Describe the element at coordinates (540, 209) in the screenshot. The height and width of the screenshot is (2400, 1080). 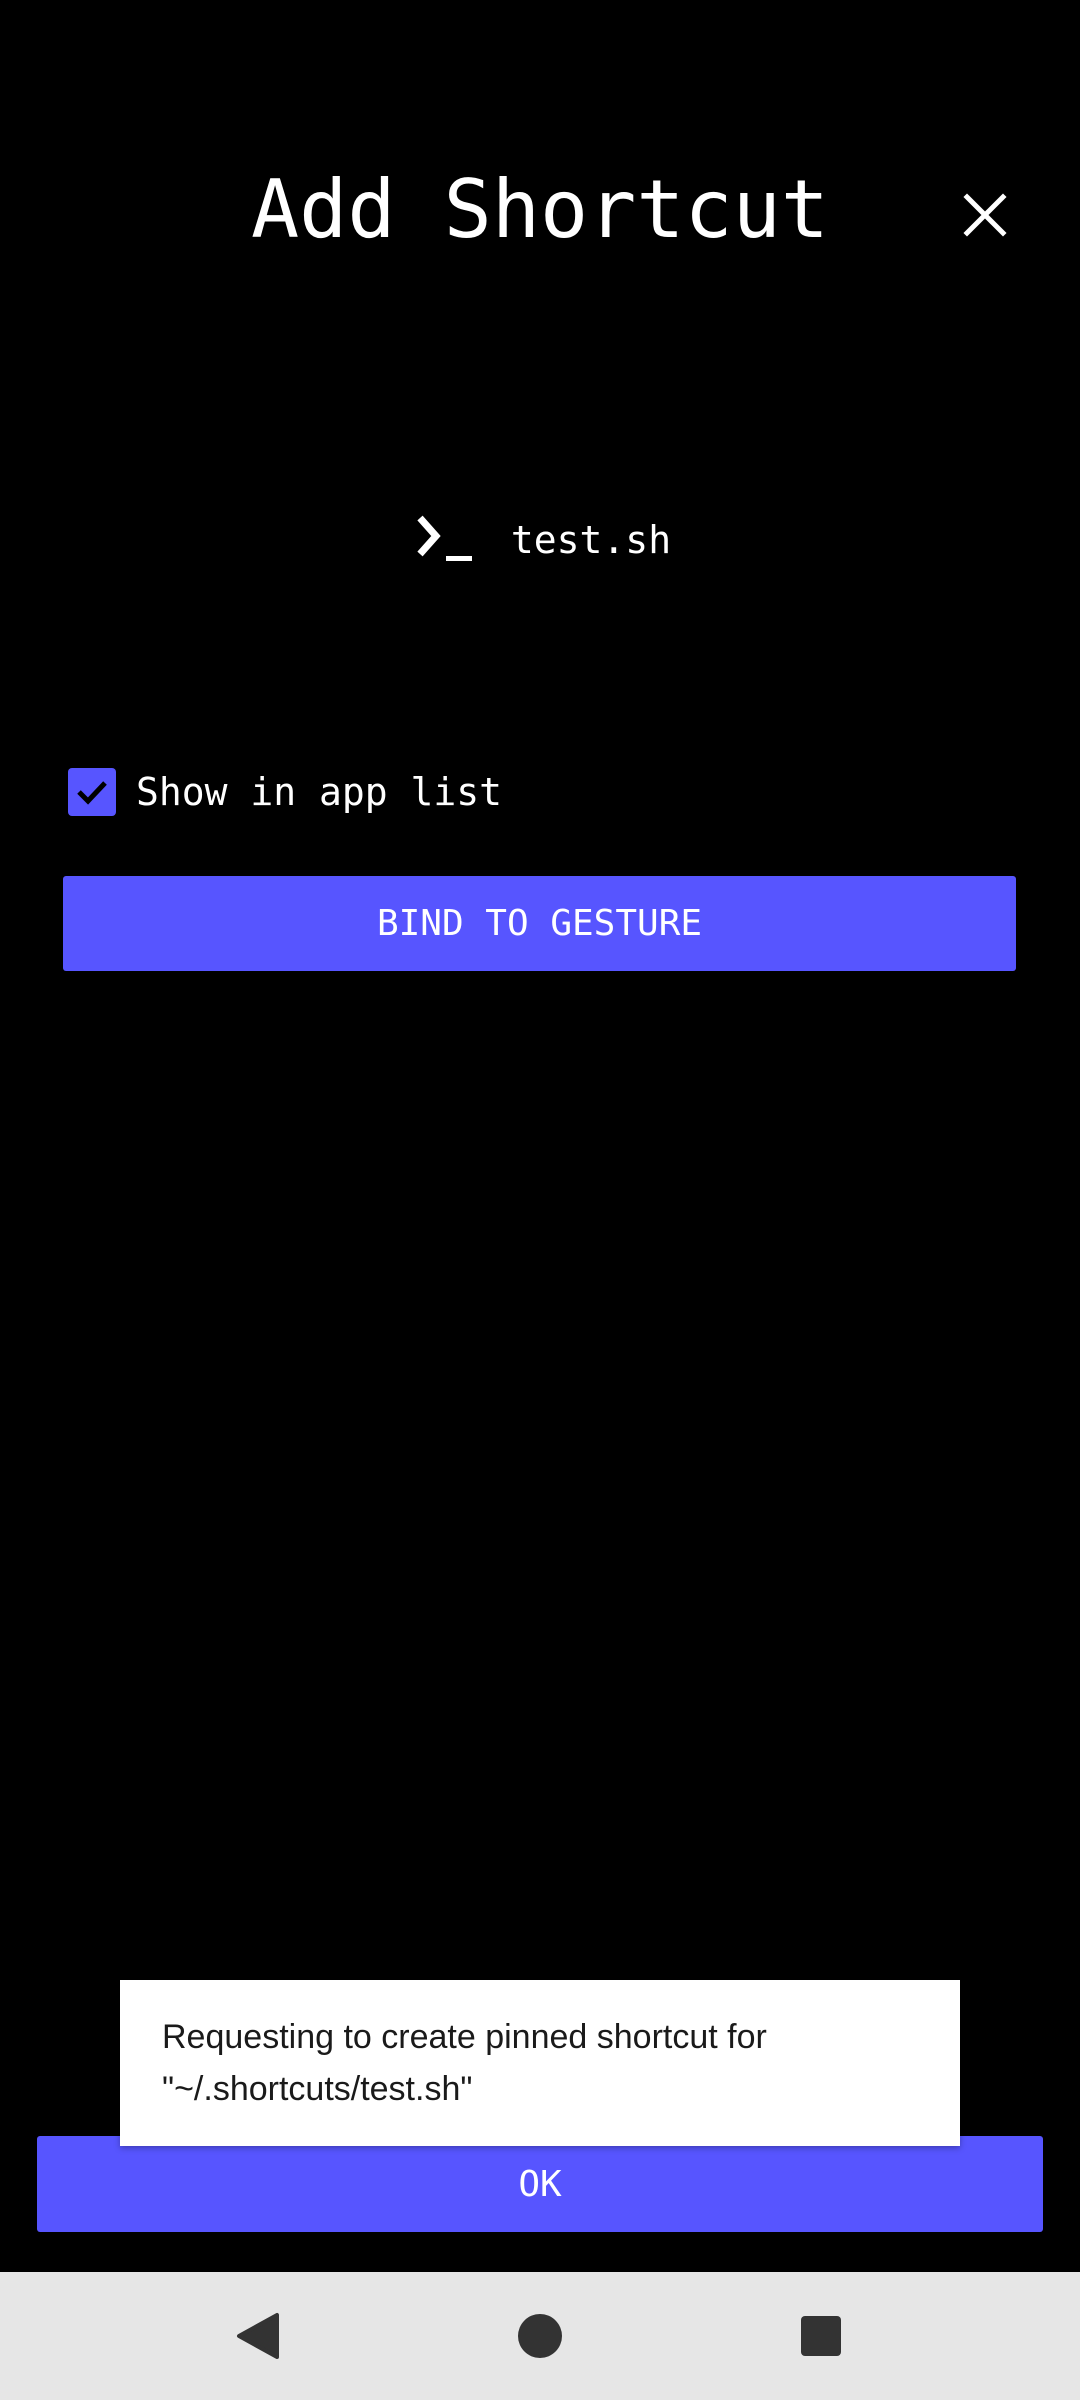
I see `dialog-title: Add Shortcut` at that location.